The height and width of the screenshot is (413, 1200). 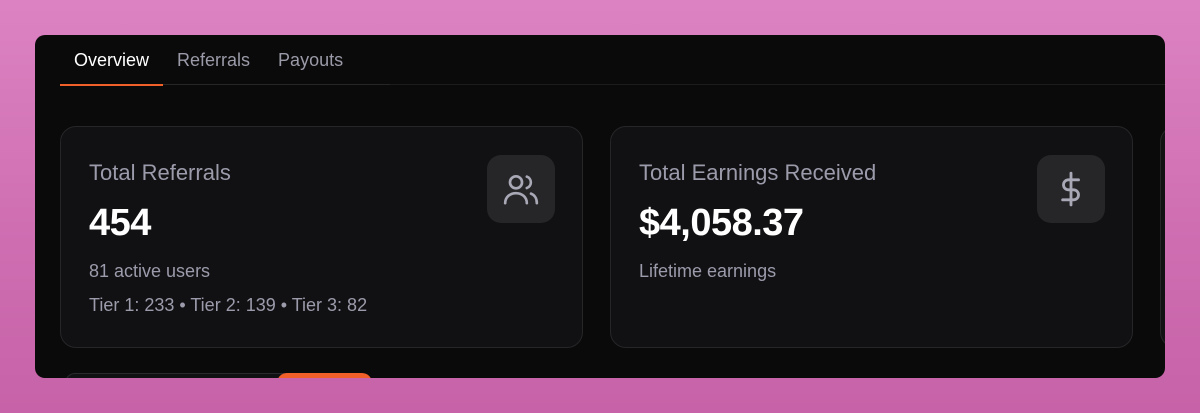 What do you see at coordinates (120, 223) in the screenshot?
I see `card-value: 454` at bounding box center [120, 223].